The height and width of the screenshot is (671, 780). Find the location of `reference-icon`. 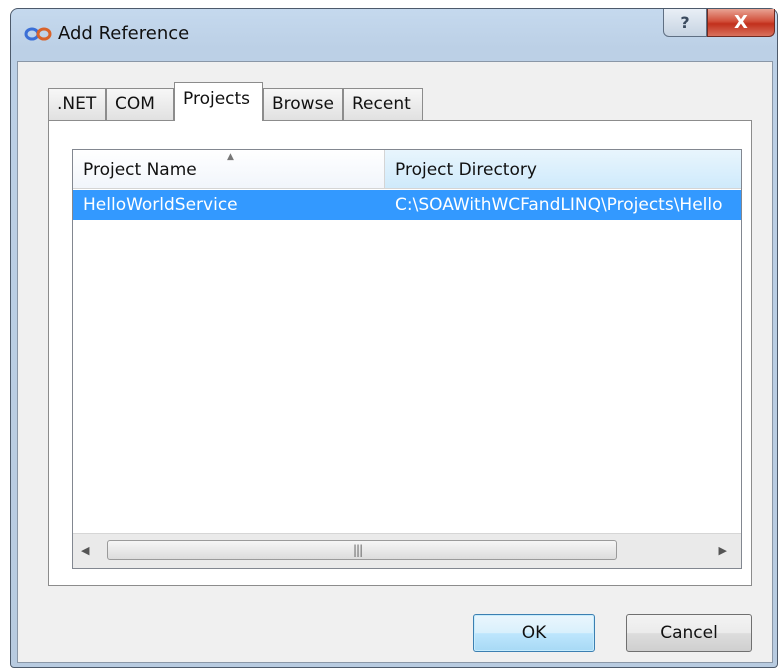

reference-icon is located at coordinates (38, 34).